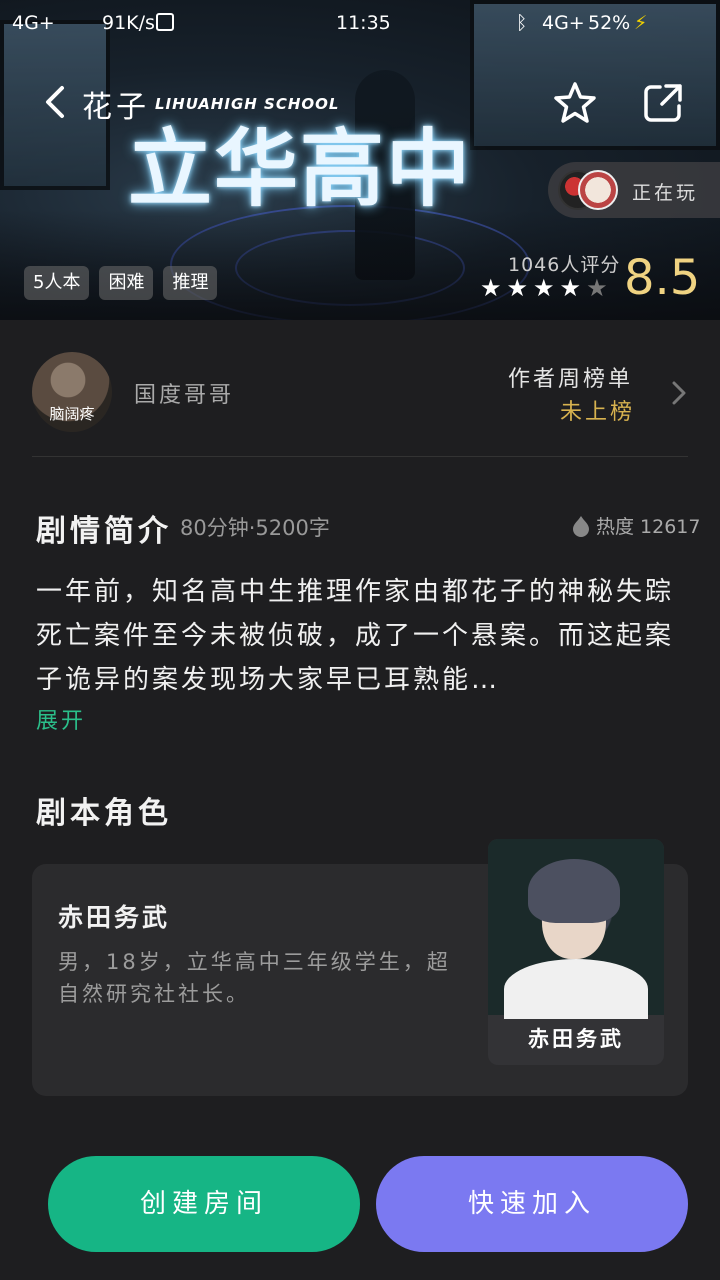 The height and width of the screenshot is (1280, 720). What do you see at coordinates (576, 1039) in the screenshot?
I see `portrait-label: 赤田务武` at bounding box center [576, 1039].